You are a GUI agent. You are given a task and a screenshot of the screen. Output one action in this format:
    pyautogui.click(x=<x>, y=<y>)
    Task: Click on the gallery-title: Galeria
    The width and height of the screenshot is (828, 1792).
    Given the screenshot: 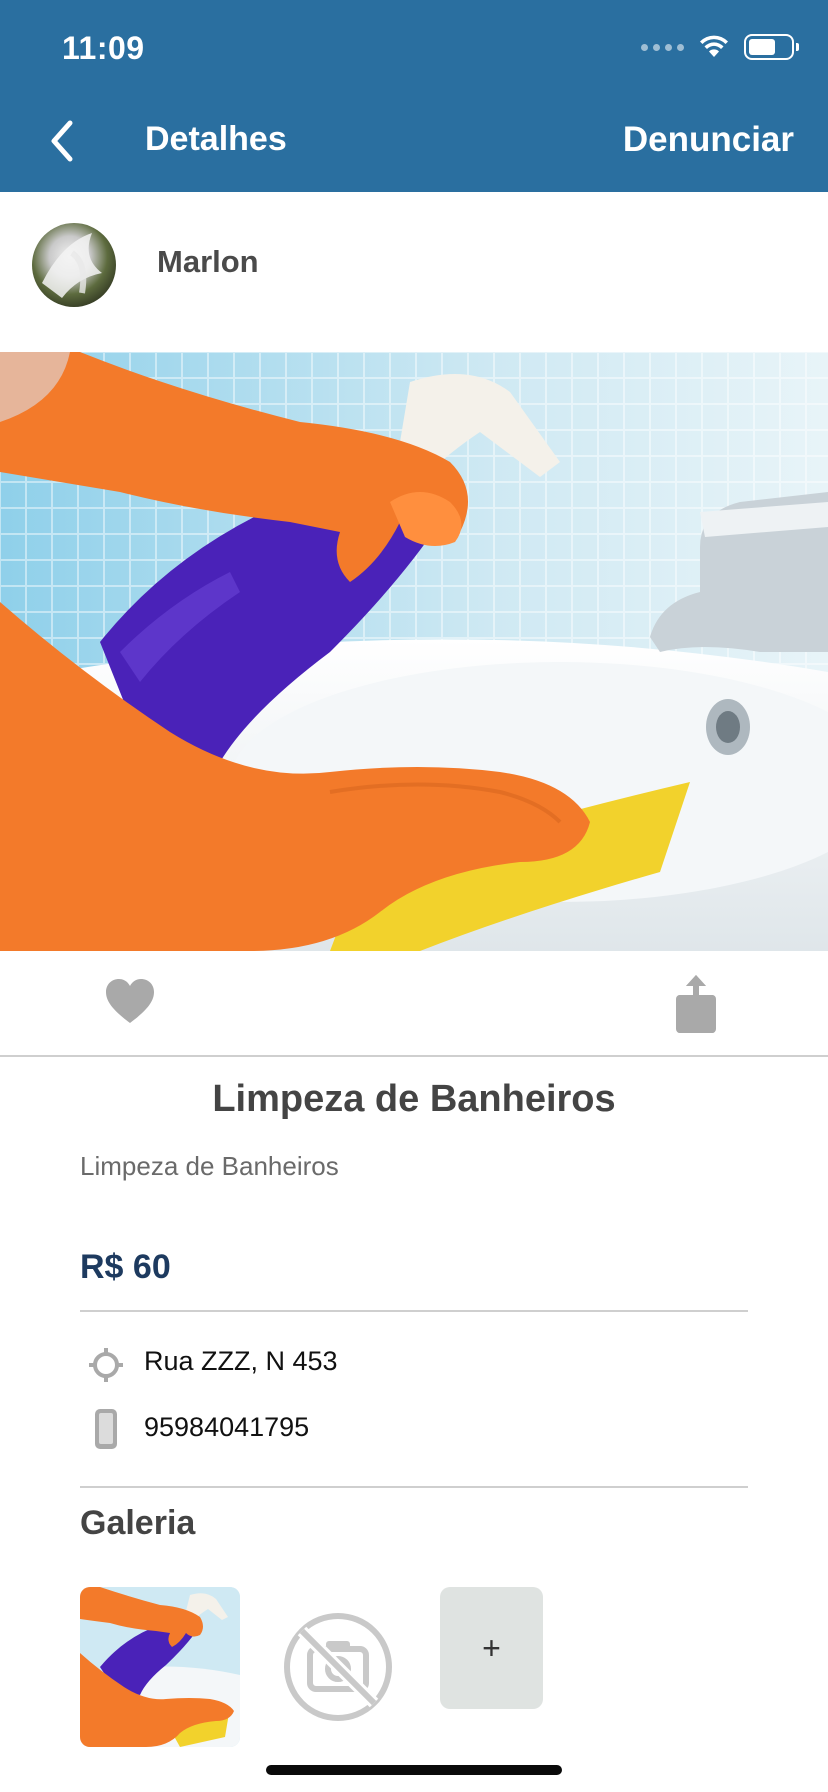 What is the action you would take?
    pyautogui.click(x=138, y=1523)
    